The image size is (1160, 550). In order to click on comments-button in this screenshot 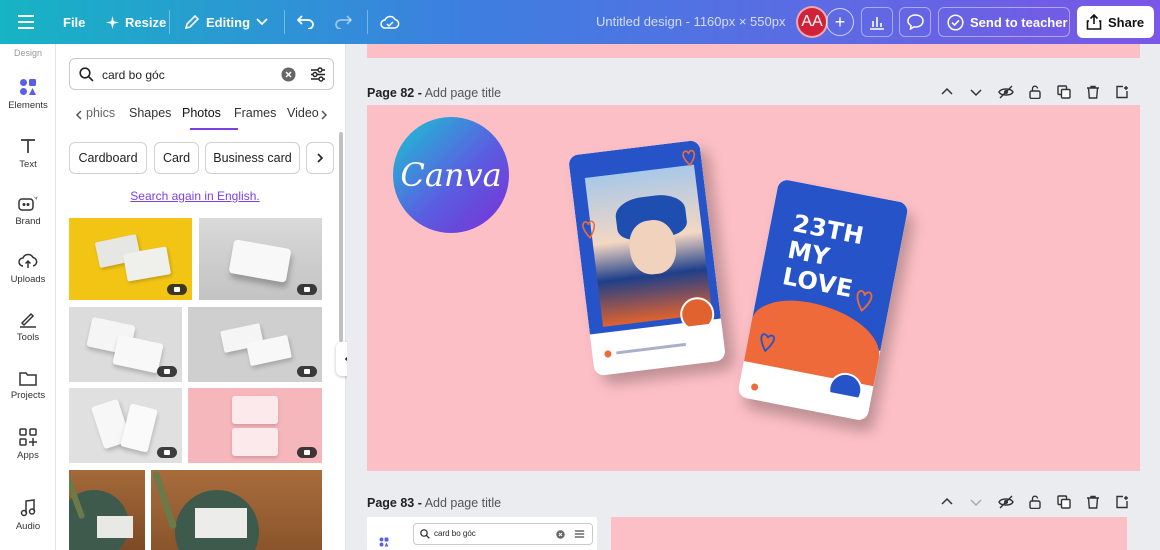, I will do `click(915, 22)`.